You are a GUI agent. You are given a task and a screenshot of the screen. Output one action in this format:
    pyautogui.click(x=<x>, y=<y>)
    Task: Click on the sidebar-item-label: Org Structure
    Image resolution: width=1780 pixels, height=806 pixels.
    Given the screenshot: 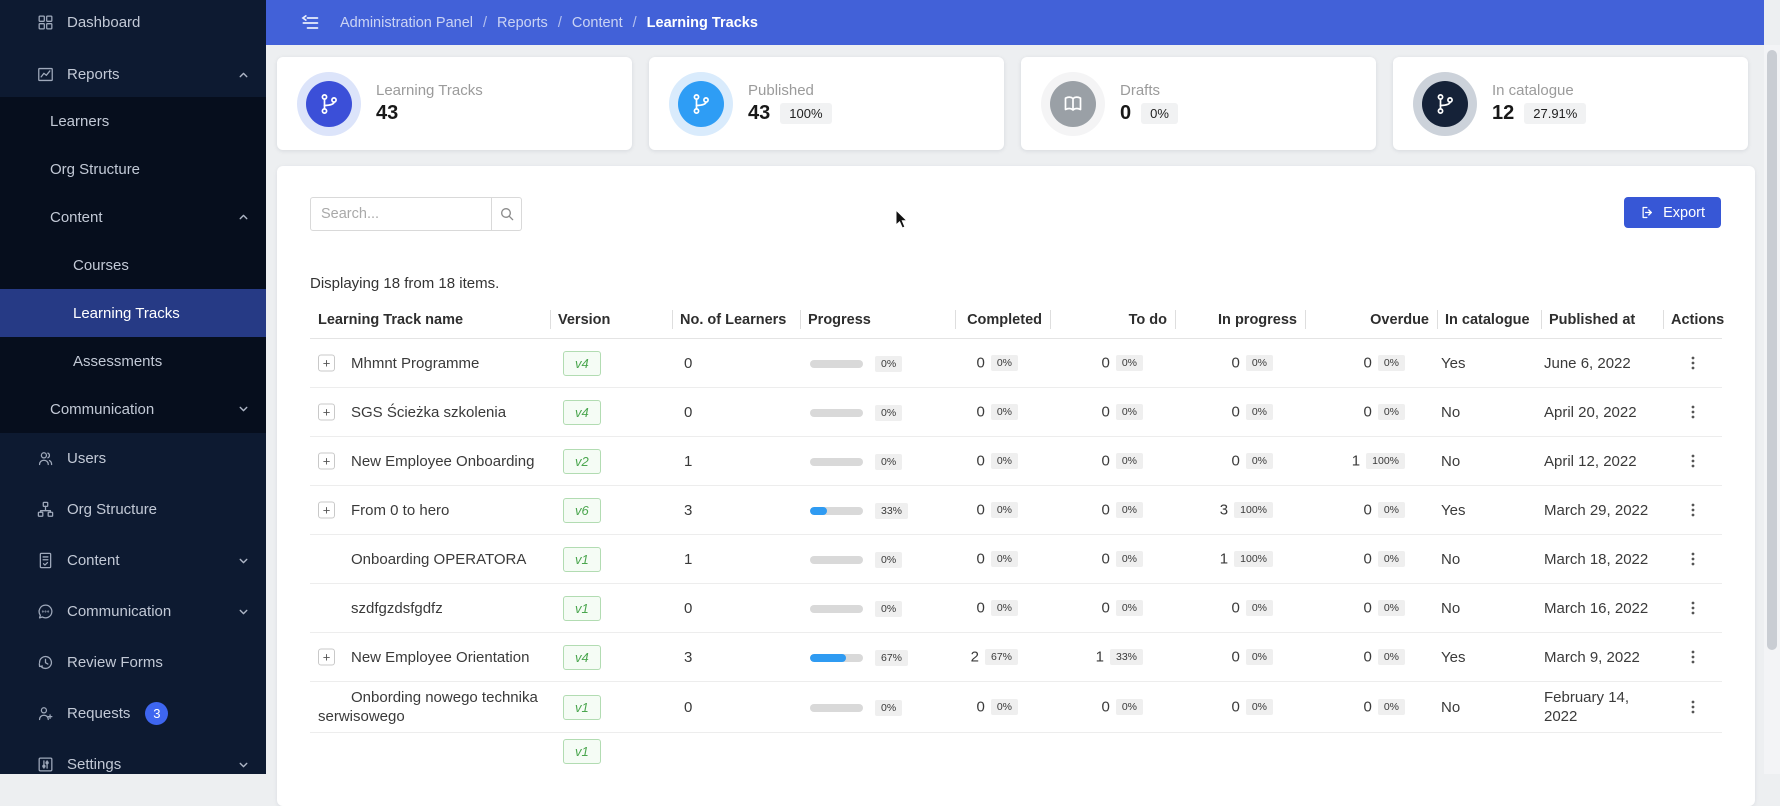 What is the action you would take?
    pyautogui.click(x=112, y=509)
    